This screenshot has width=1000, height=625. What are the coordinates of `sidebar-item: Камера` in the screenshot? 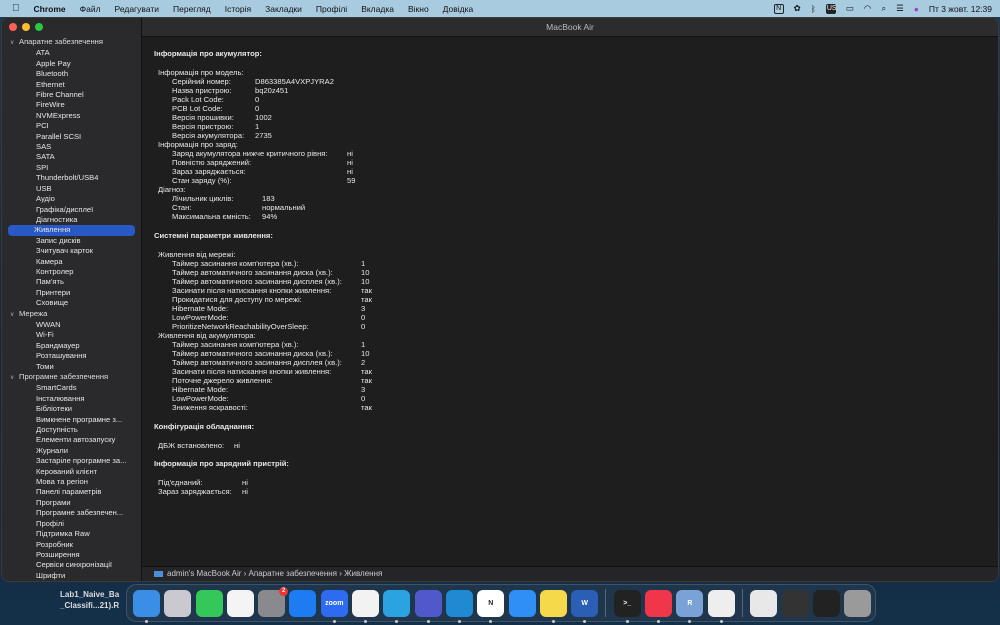 It's located at (73, 262).